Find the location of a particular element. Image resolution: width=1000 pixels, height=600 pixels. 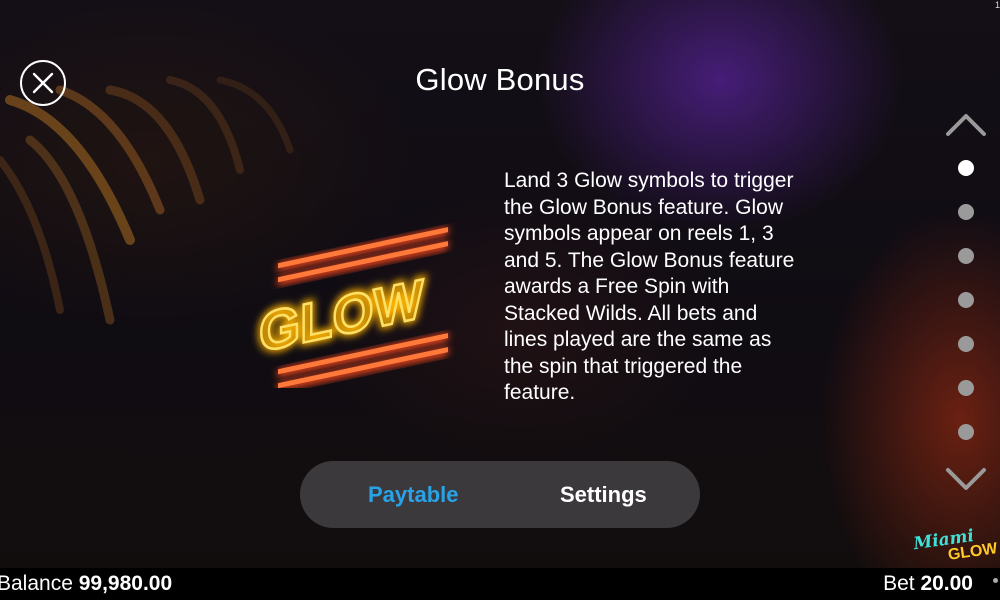

tab-bar: Paytable Settings is located at coordinates (500, 494).